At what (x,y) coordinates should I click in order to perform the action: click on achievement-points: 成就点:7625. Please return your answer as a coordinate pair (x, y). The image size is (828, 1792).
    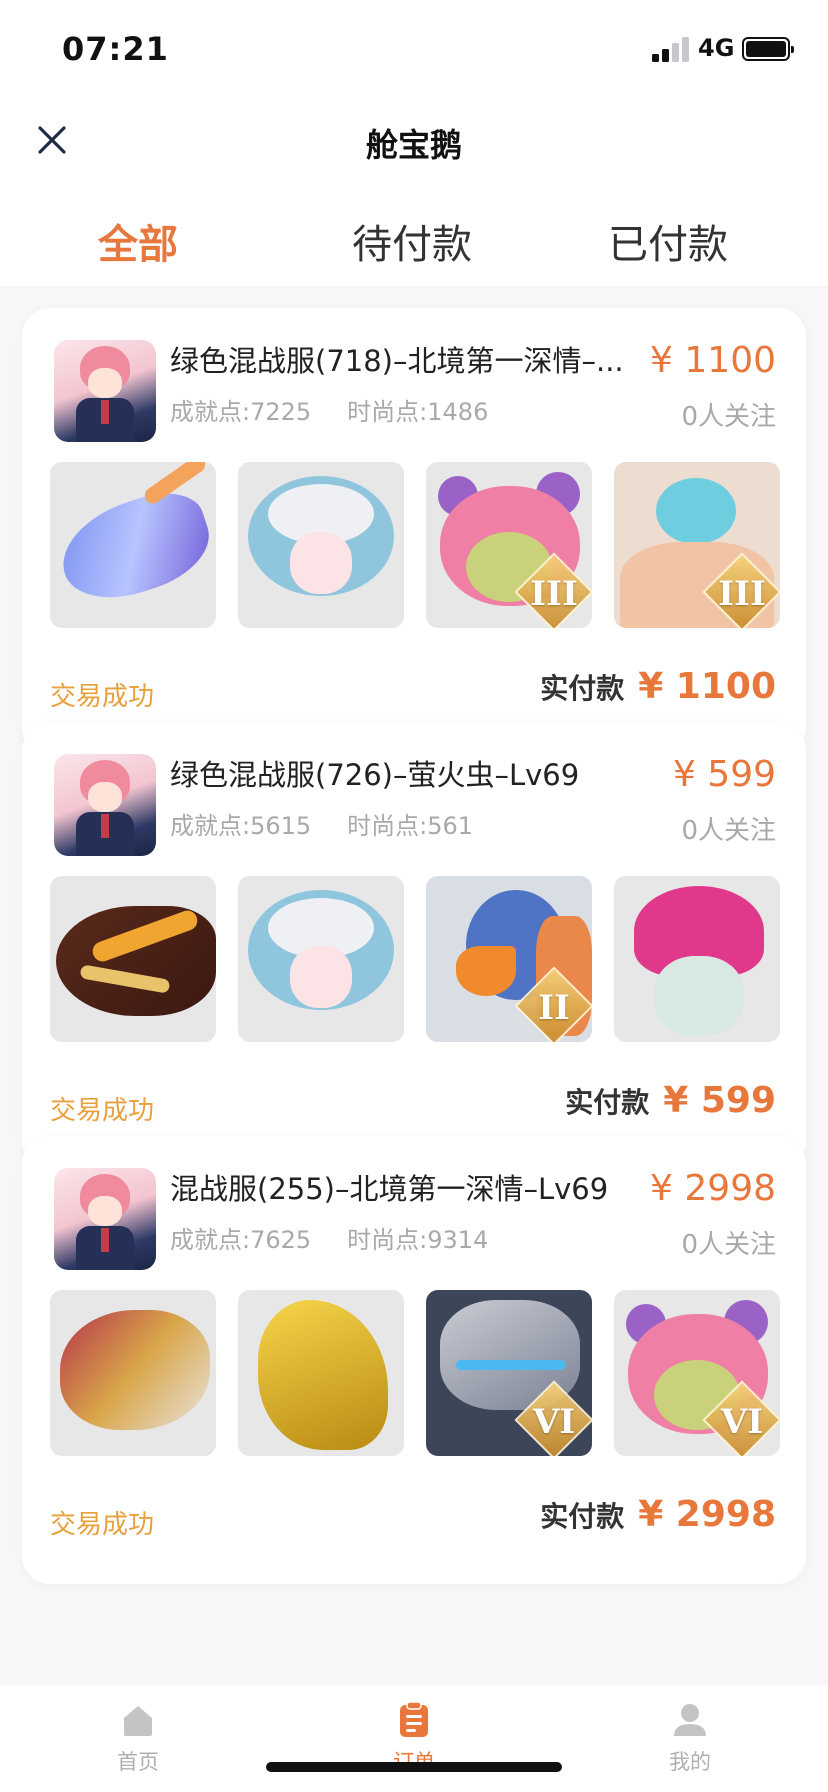
    Looking at the image, I should click on (241, 1240).